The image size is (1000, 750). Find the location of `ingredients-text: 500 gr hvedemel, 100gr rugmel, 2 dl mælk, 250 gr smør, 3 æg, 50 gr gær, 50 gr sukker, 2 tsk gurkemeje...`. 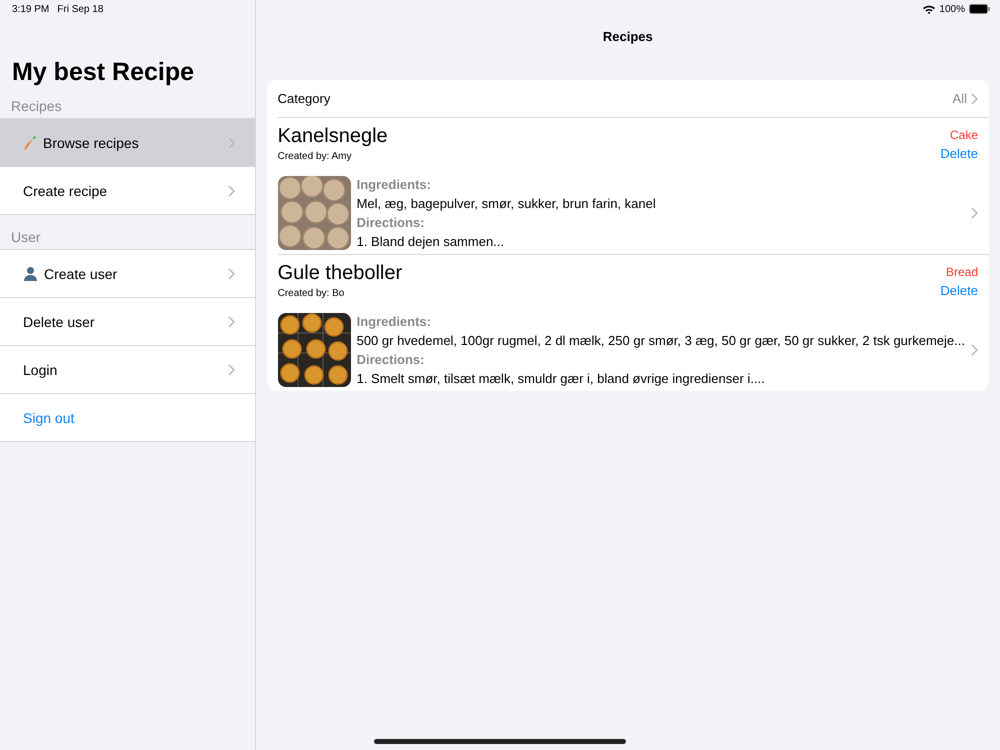

ingredients-text: 500 gr hvedemel, 100gr rugmel, 2 dl mælk, 250 gr smør, 3 æg, 50 gr gær, 50 gr sukker, 2 tsk gurkemeje... is located at coordinates (660, 340).